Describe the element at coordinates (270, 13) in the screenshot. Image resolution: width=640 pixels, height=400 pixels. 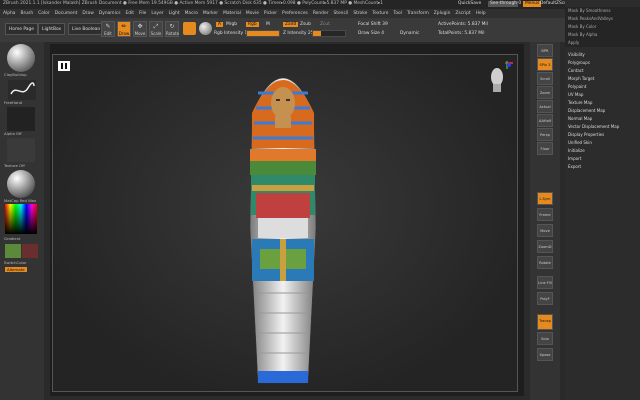
I see `menu-picker: Picker` at that location.